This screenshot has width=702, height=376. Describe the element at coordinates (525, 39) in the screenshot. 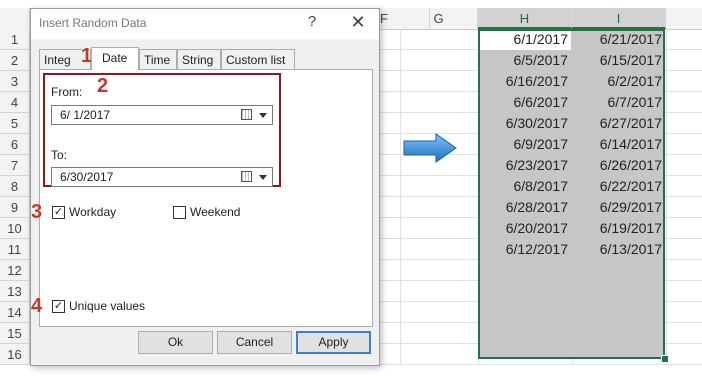

I see `cell-h: 6/1/2017` at that location.